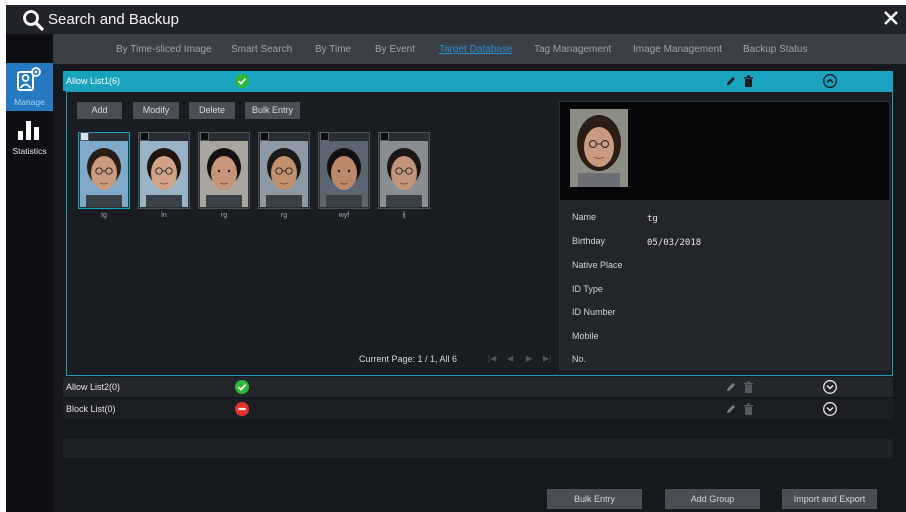 The image size is (906, 512). What do you see at coordinates (408, 359) in the screenshot?
I see `pagination-text: Current Page: 1 / 1, All 6` at bounding box center [408, 359].